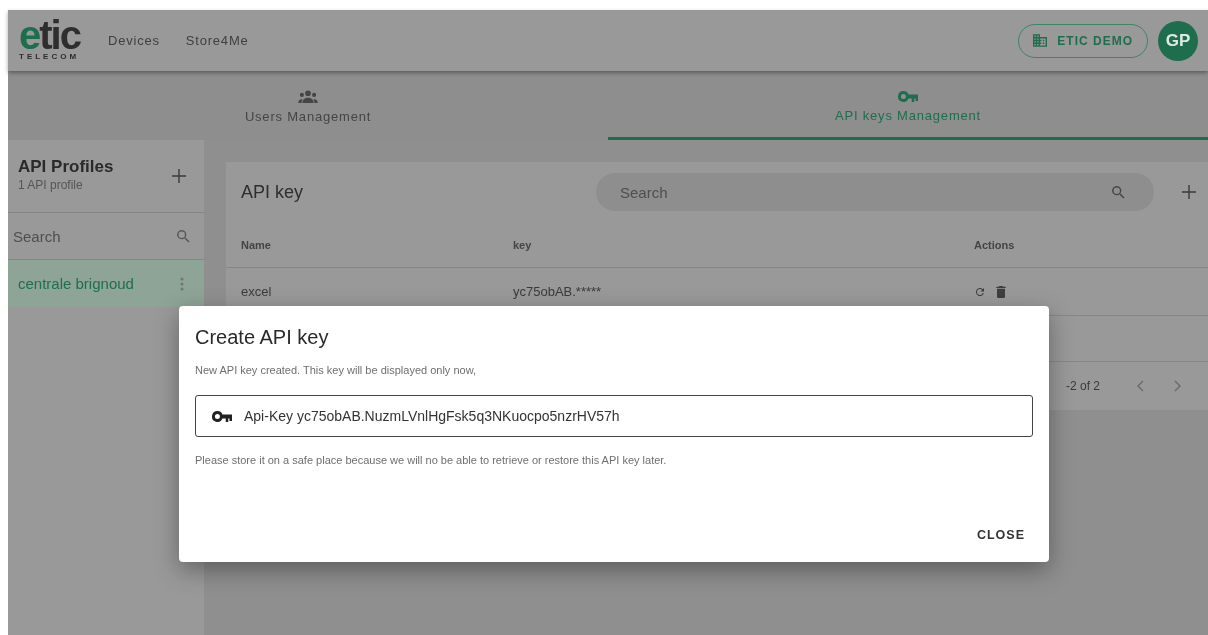 This screenshot has height=635, width=1208. I want to click on chevron-right-icon, so click(1178, 386).